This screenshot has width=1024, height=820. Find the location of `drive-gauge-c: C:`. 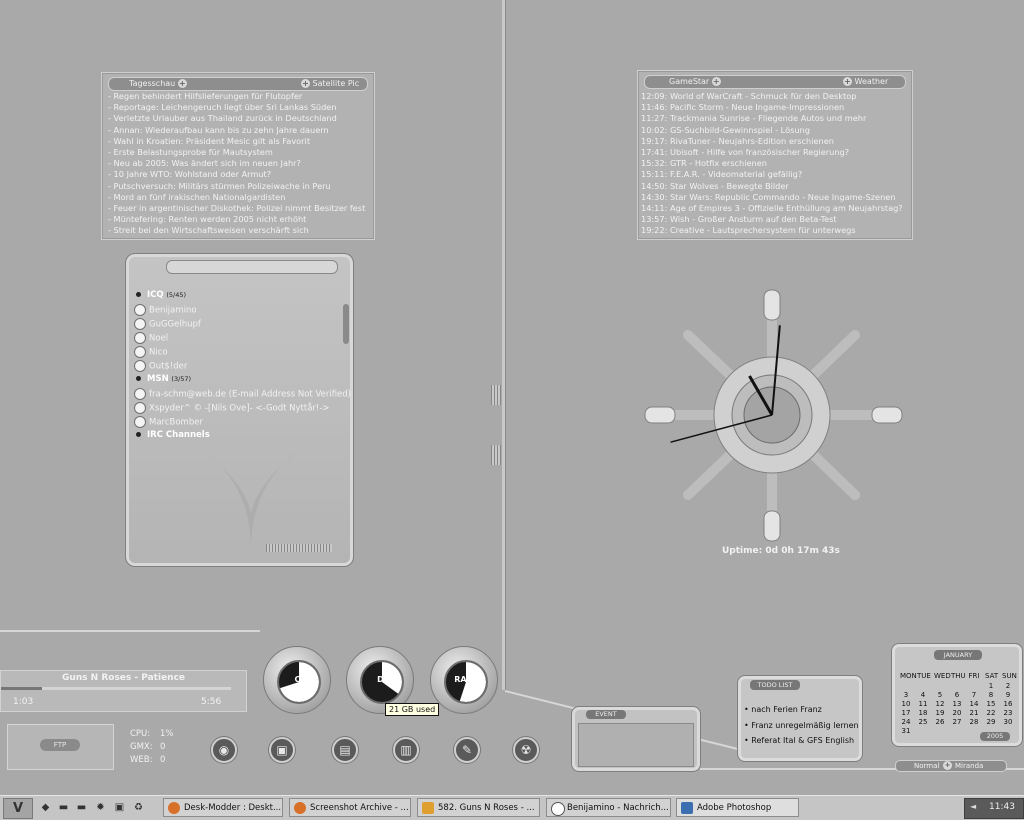

drive-gauge-c: C: is located at coordinates (297, 680).